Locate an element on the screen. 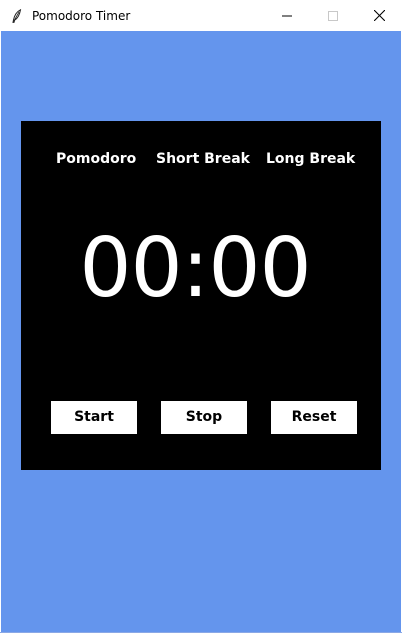  close-button is located at coordinates (379, 15).